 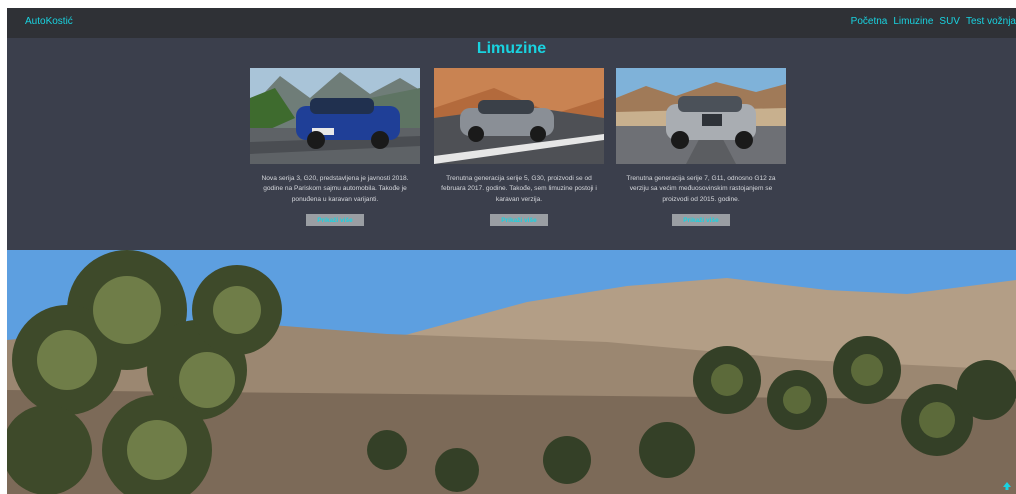 I want to click on page-title: Limuzine, so click(x=511, y=48).